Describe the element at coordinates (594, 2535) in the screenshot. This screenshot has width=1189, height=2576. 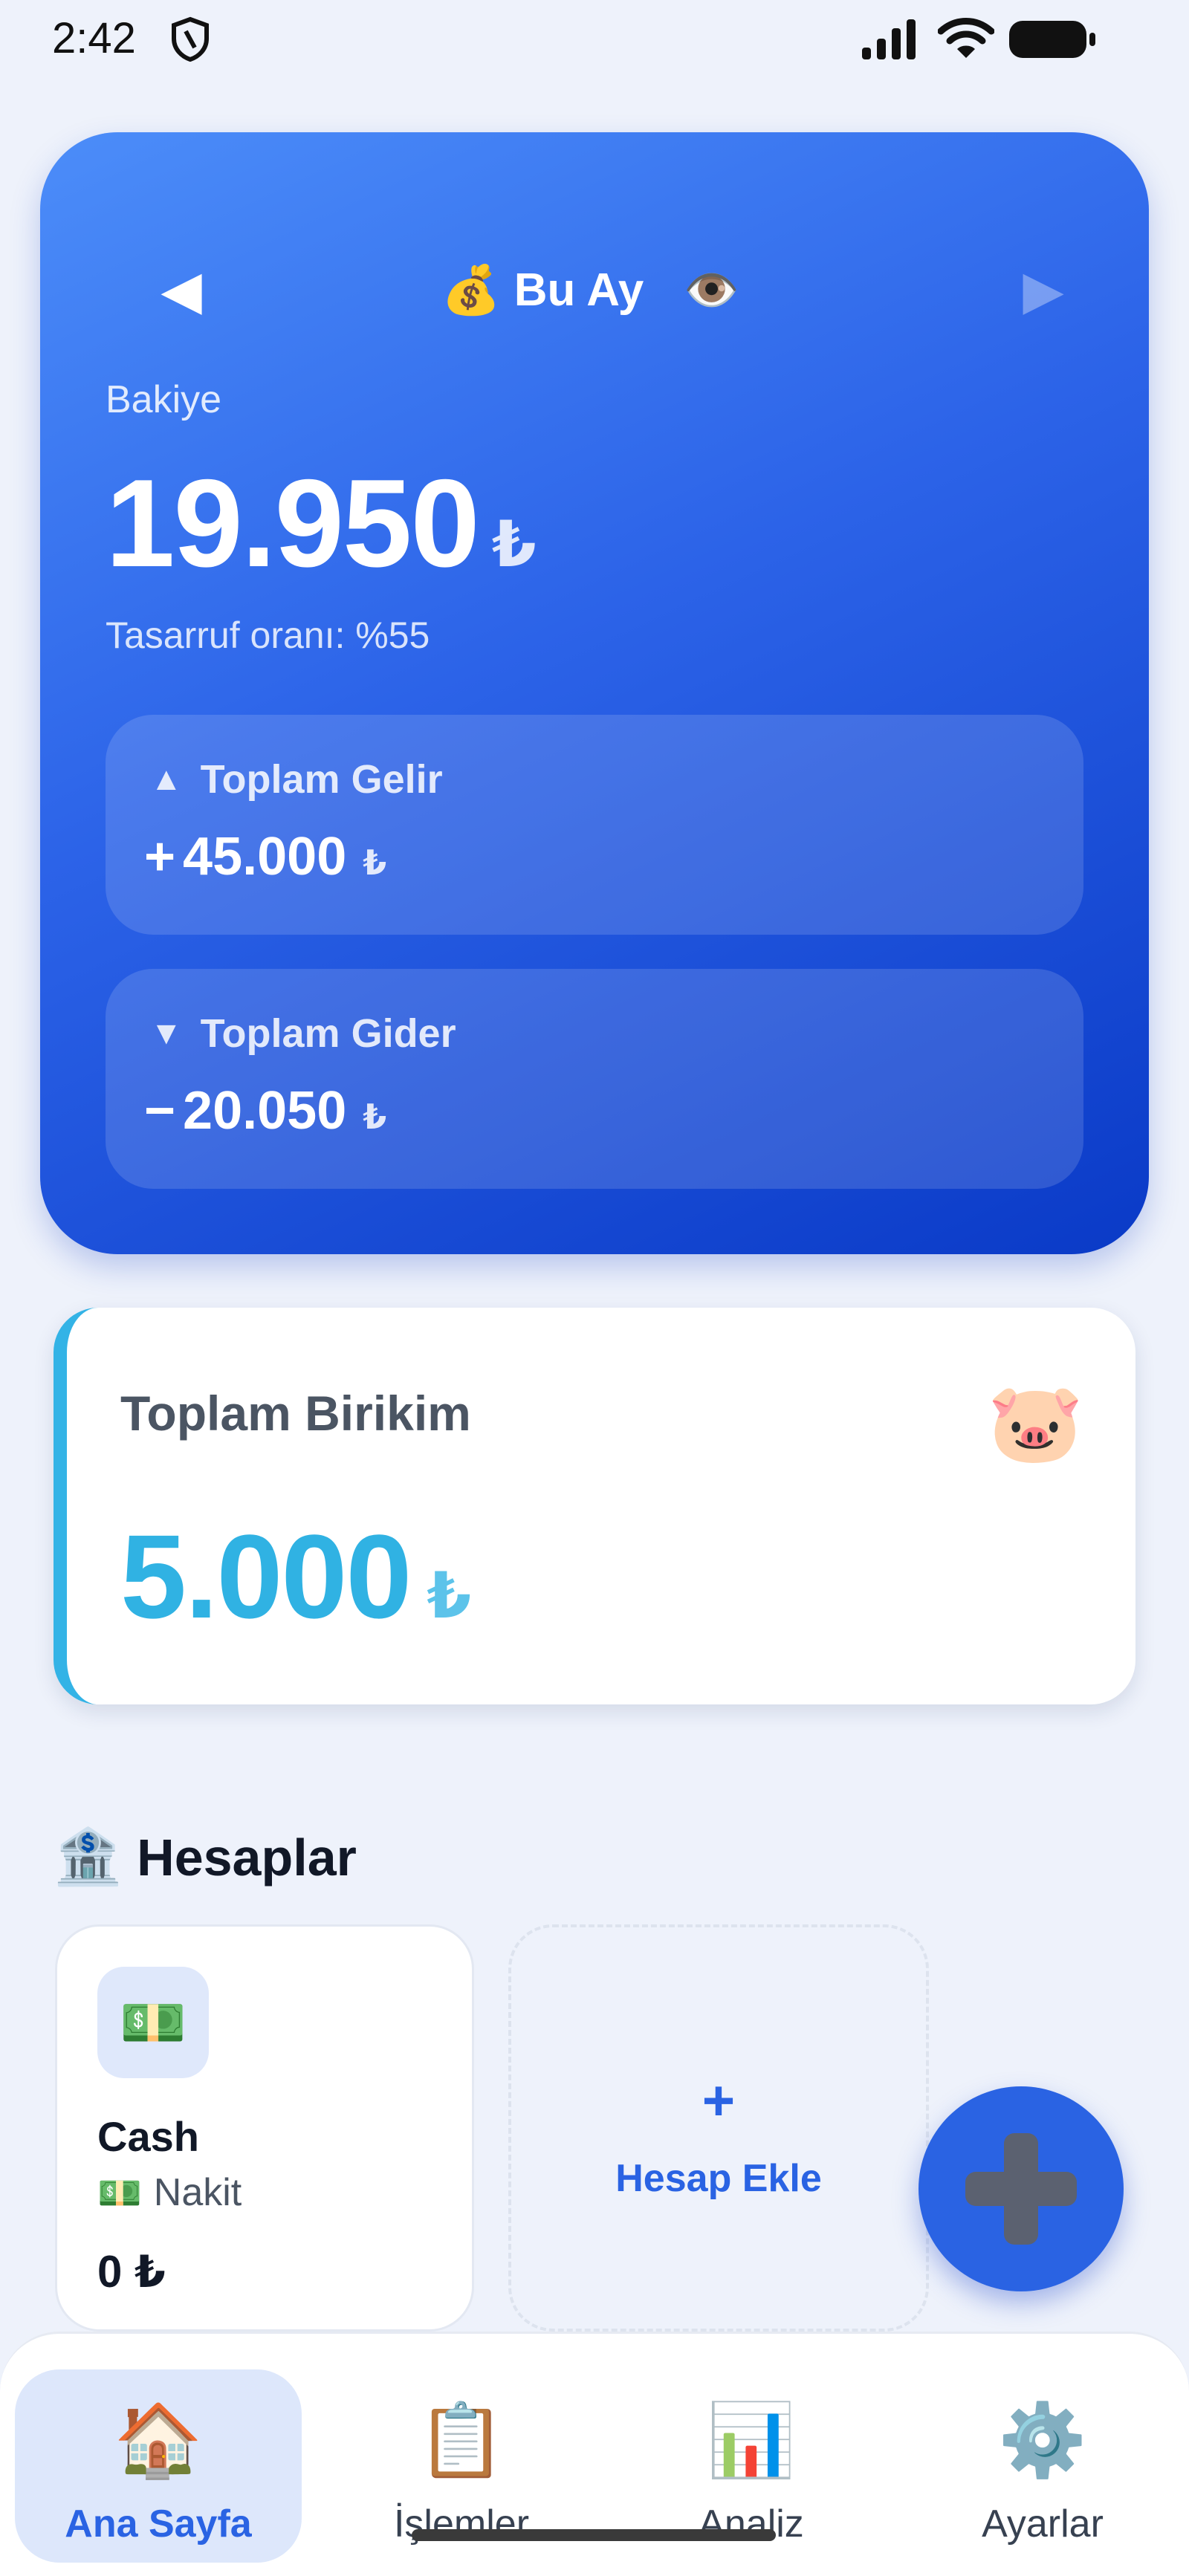
I see `home-indicator` at that location.